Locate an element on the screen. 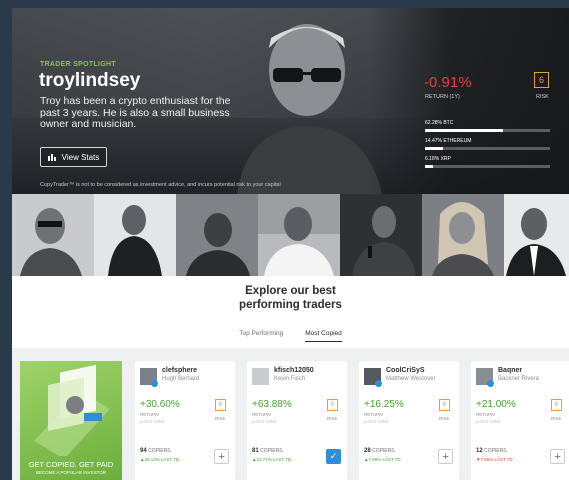 The height and width of the screenshot is (480, 569). trader-copiers: 12 COPIERS is located at coordinates (491, 451).